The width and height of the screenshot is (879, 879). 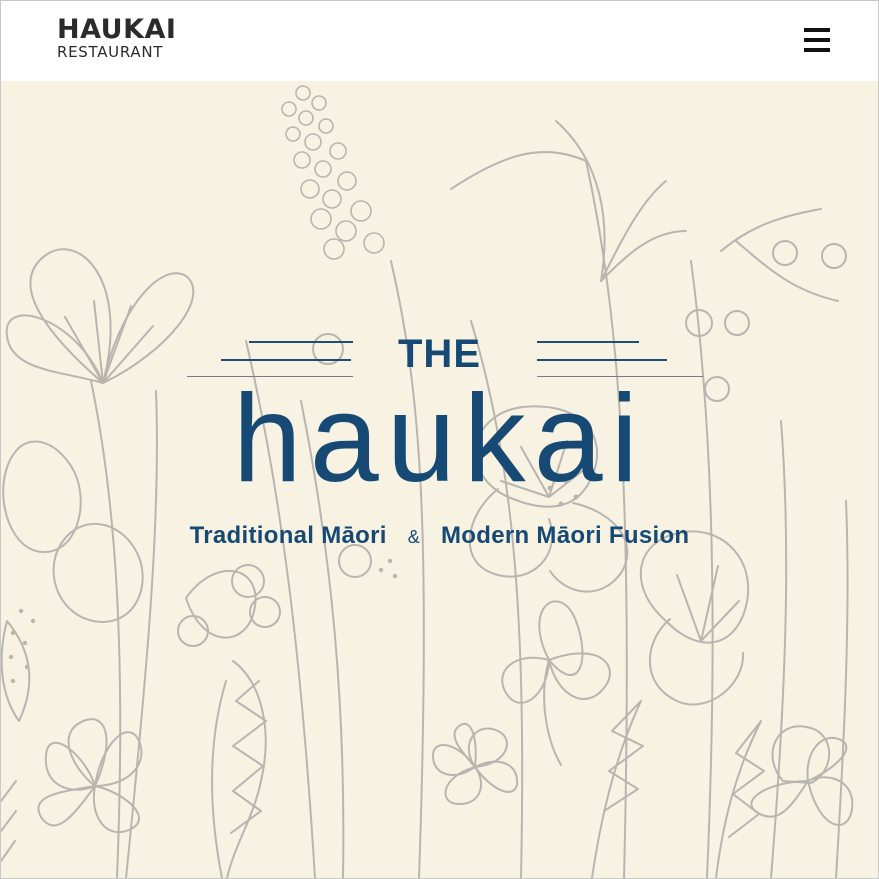 I want to click on site-header: HAUKAI RESTAURANT, so click(x=439, y=41).